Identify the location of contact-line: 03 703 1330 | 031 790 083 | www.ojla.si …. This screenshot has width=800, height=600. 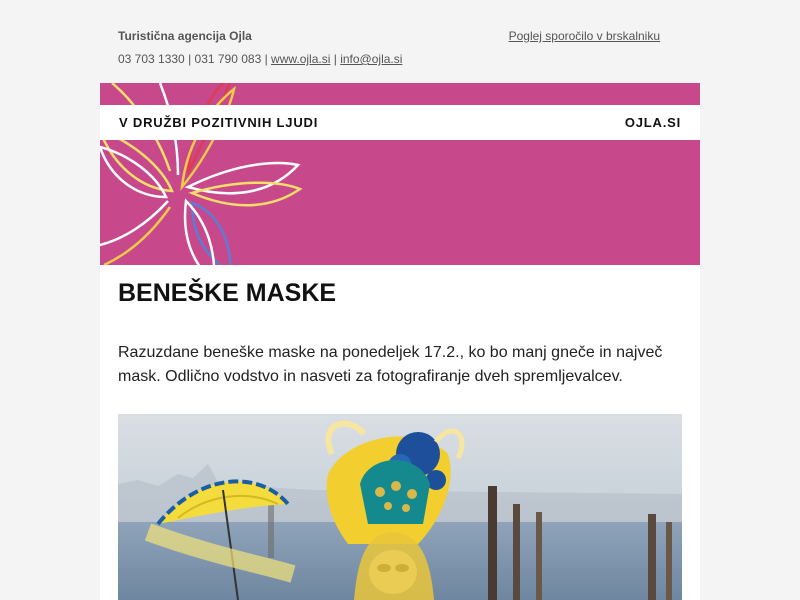
(389, 59).